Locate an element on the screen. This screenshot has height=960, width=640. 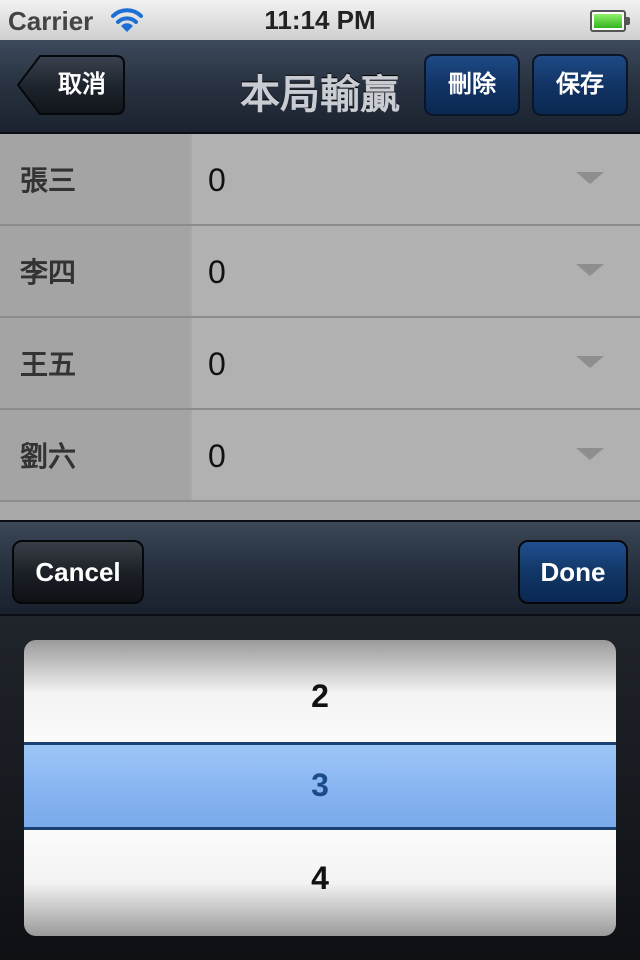
list-item: 張三 0 is located at coordinates (320, 180).